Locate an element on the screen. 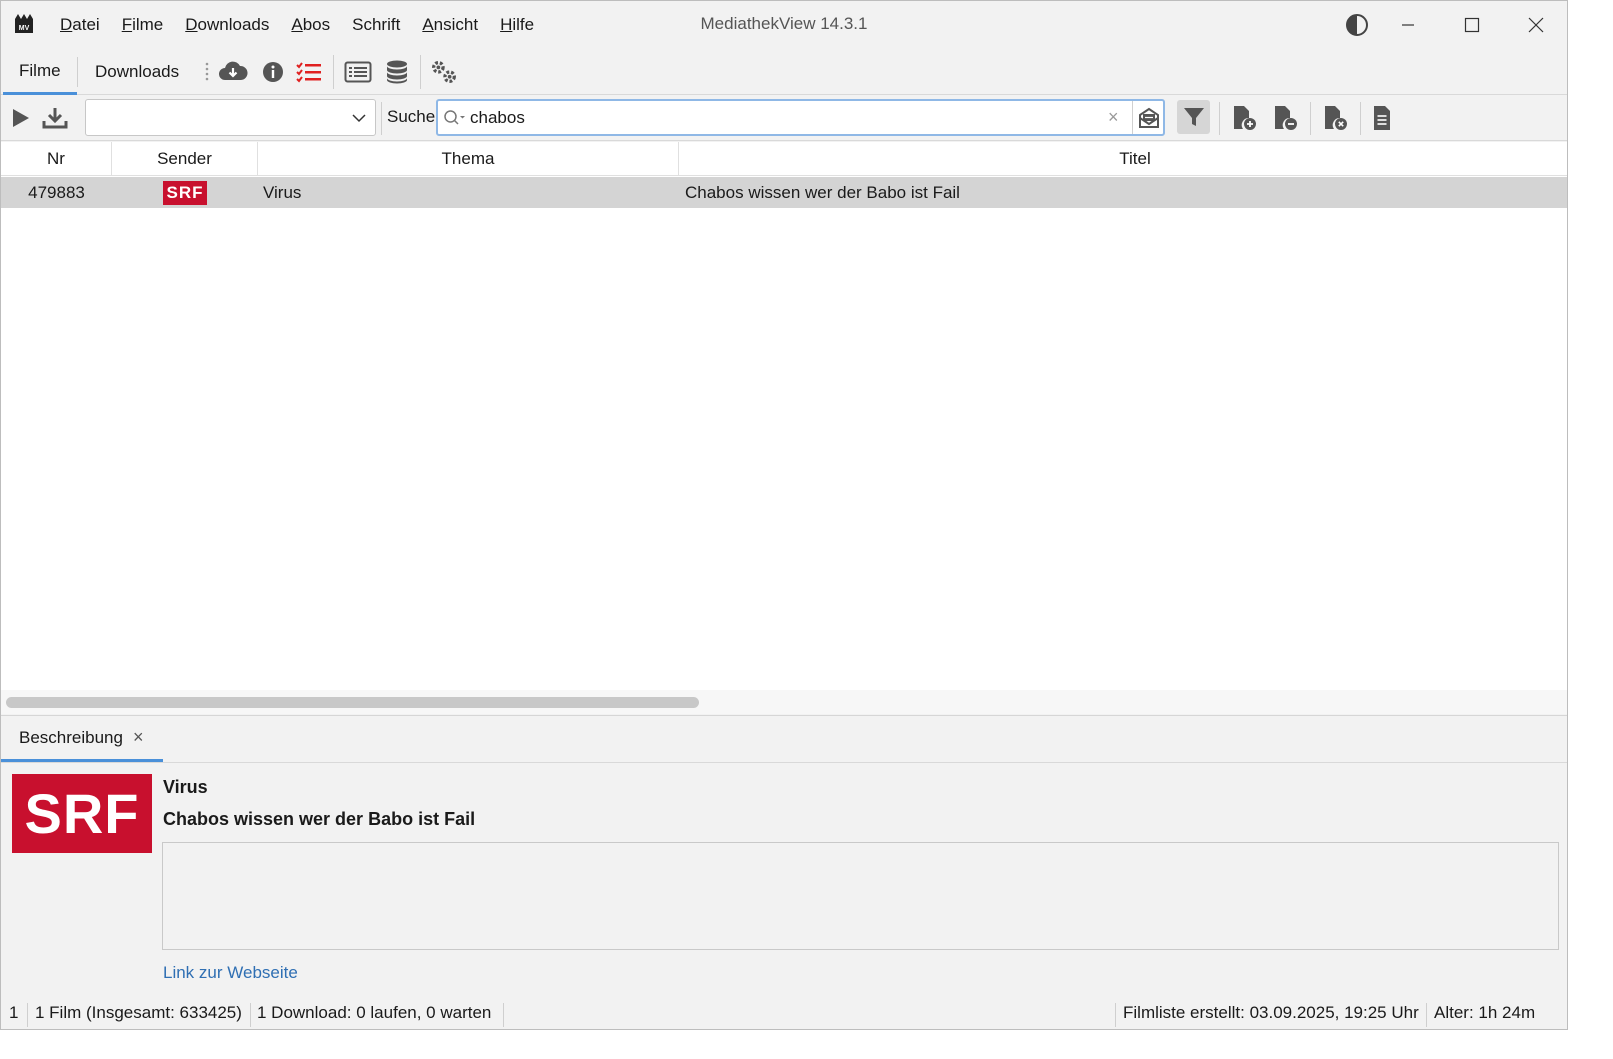  sender-dropdown is located at coordinates (230, 117).